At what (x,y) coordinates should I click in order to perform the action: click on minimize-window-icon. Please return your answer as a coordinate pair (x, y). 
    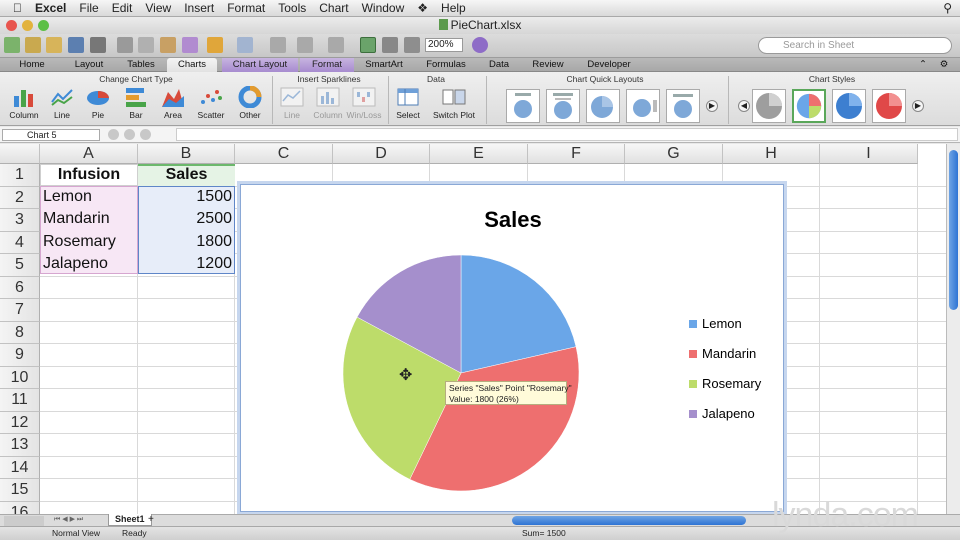
    Looking at the image, I should click on (27, 25).